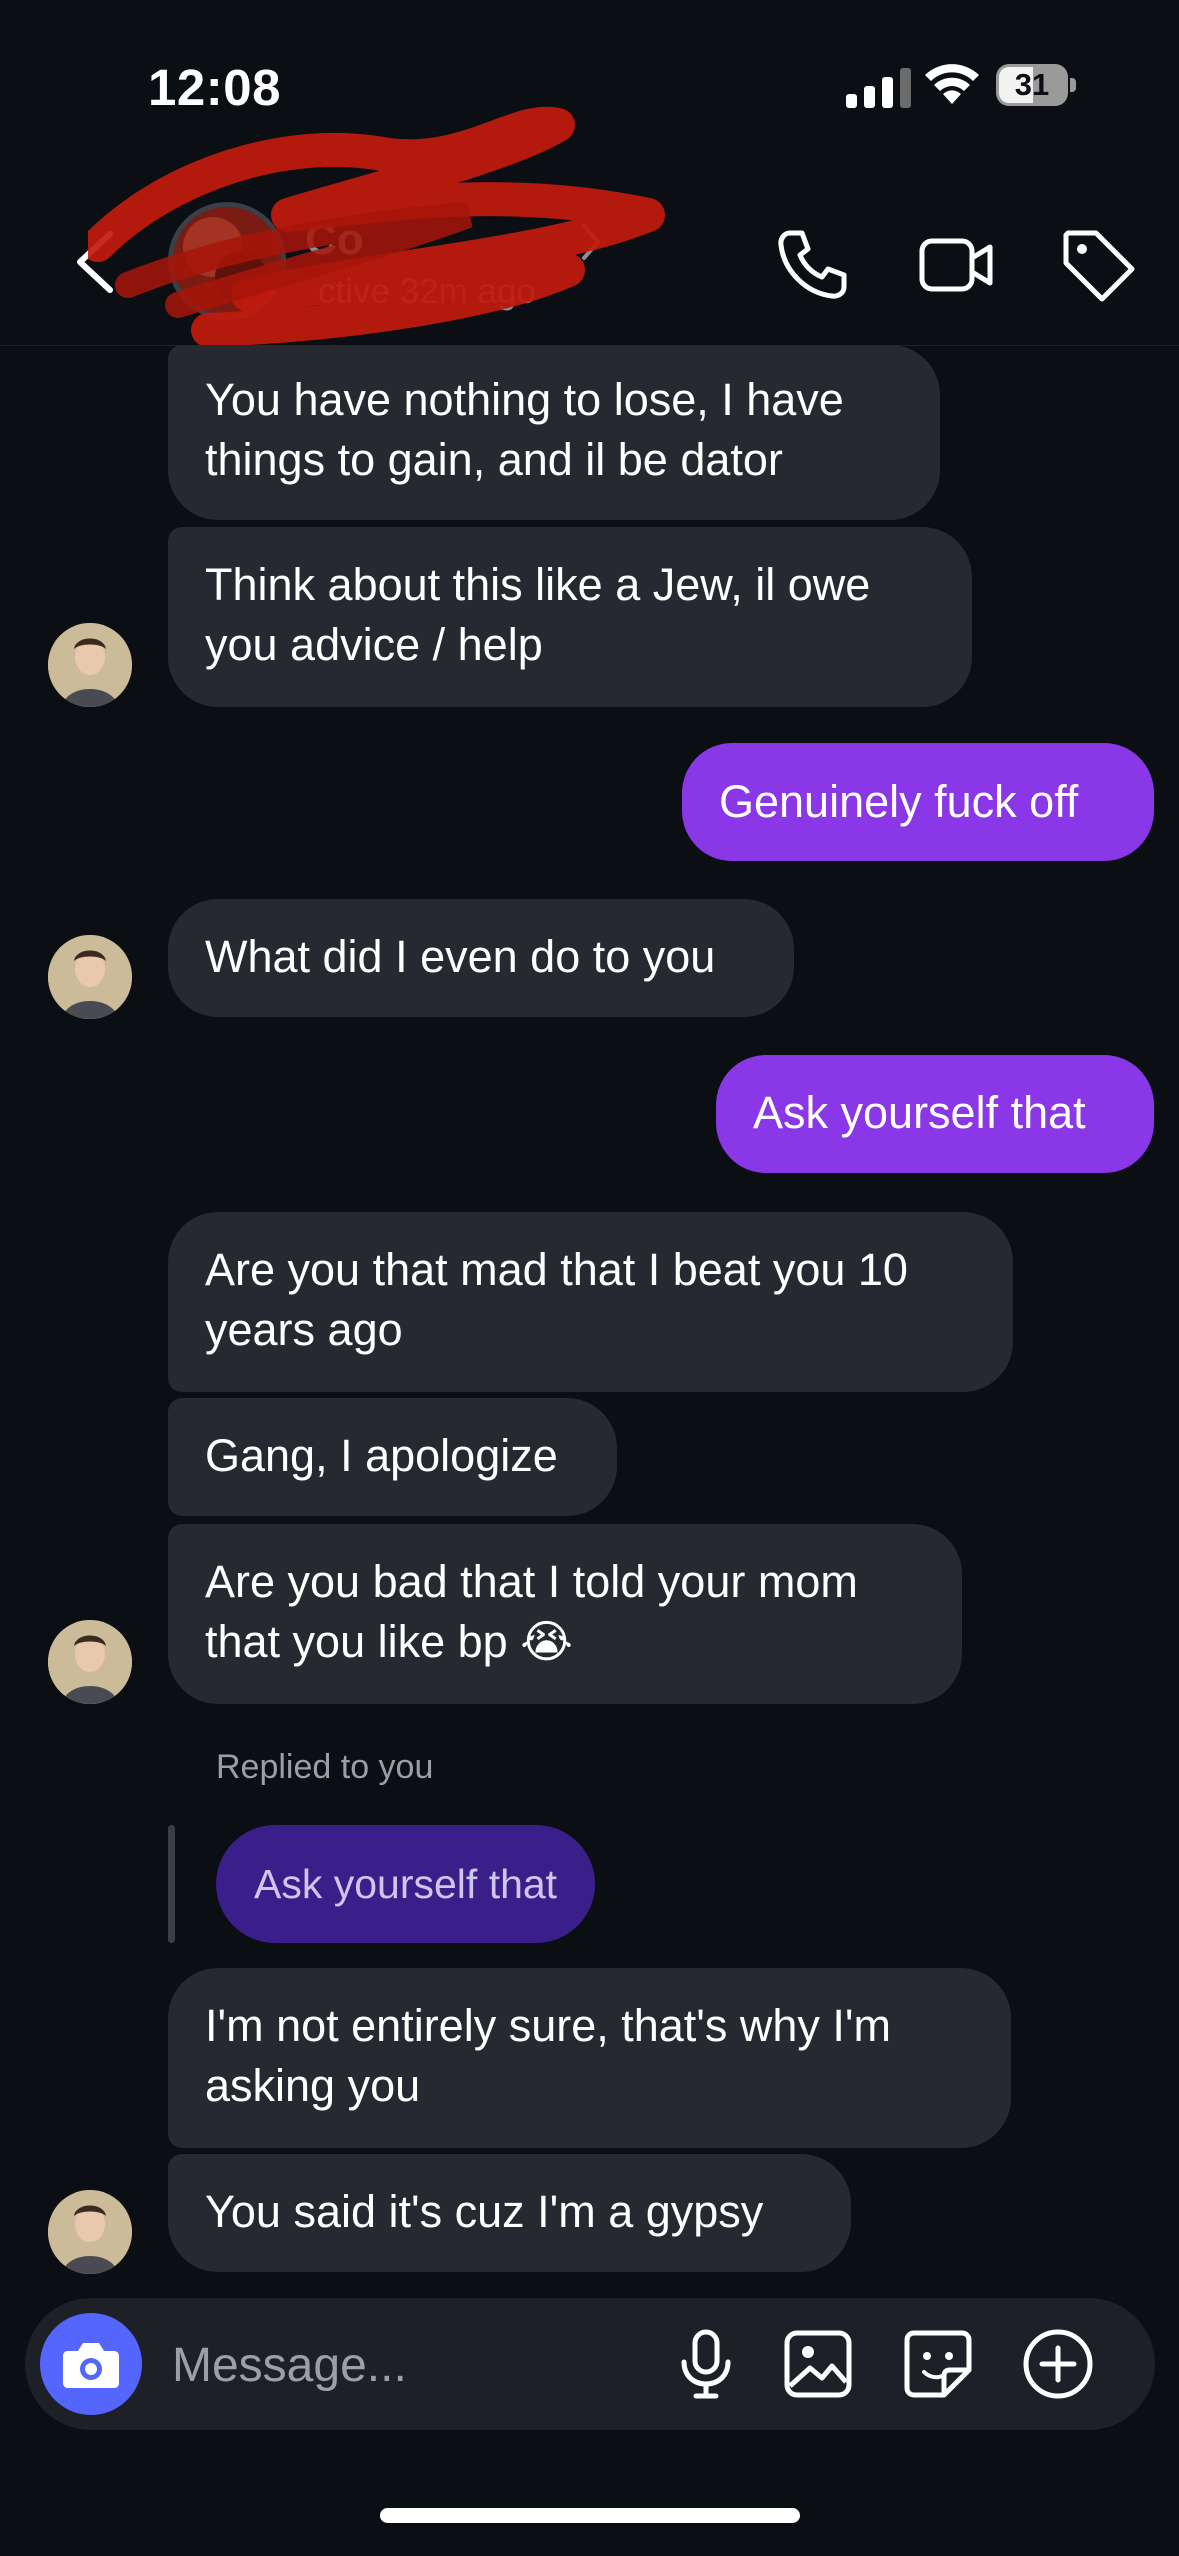  I want to click on microphone-icon, so click(706, 2364).